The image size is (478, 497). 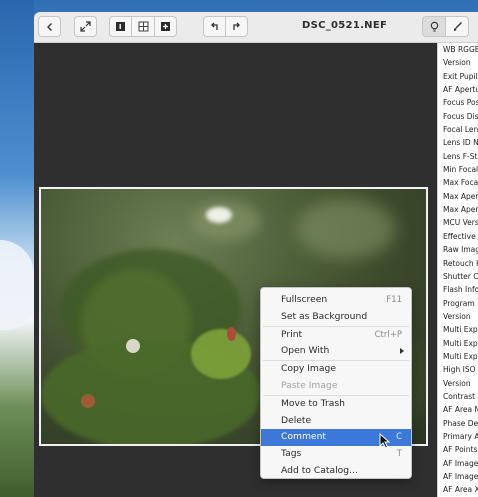 I want to click on mouse-pointer-icon, so click(x=385, y=441).